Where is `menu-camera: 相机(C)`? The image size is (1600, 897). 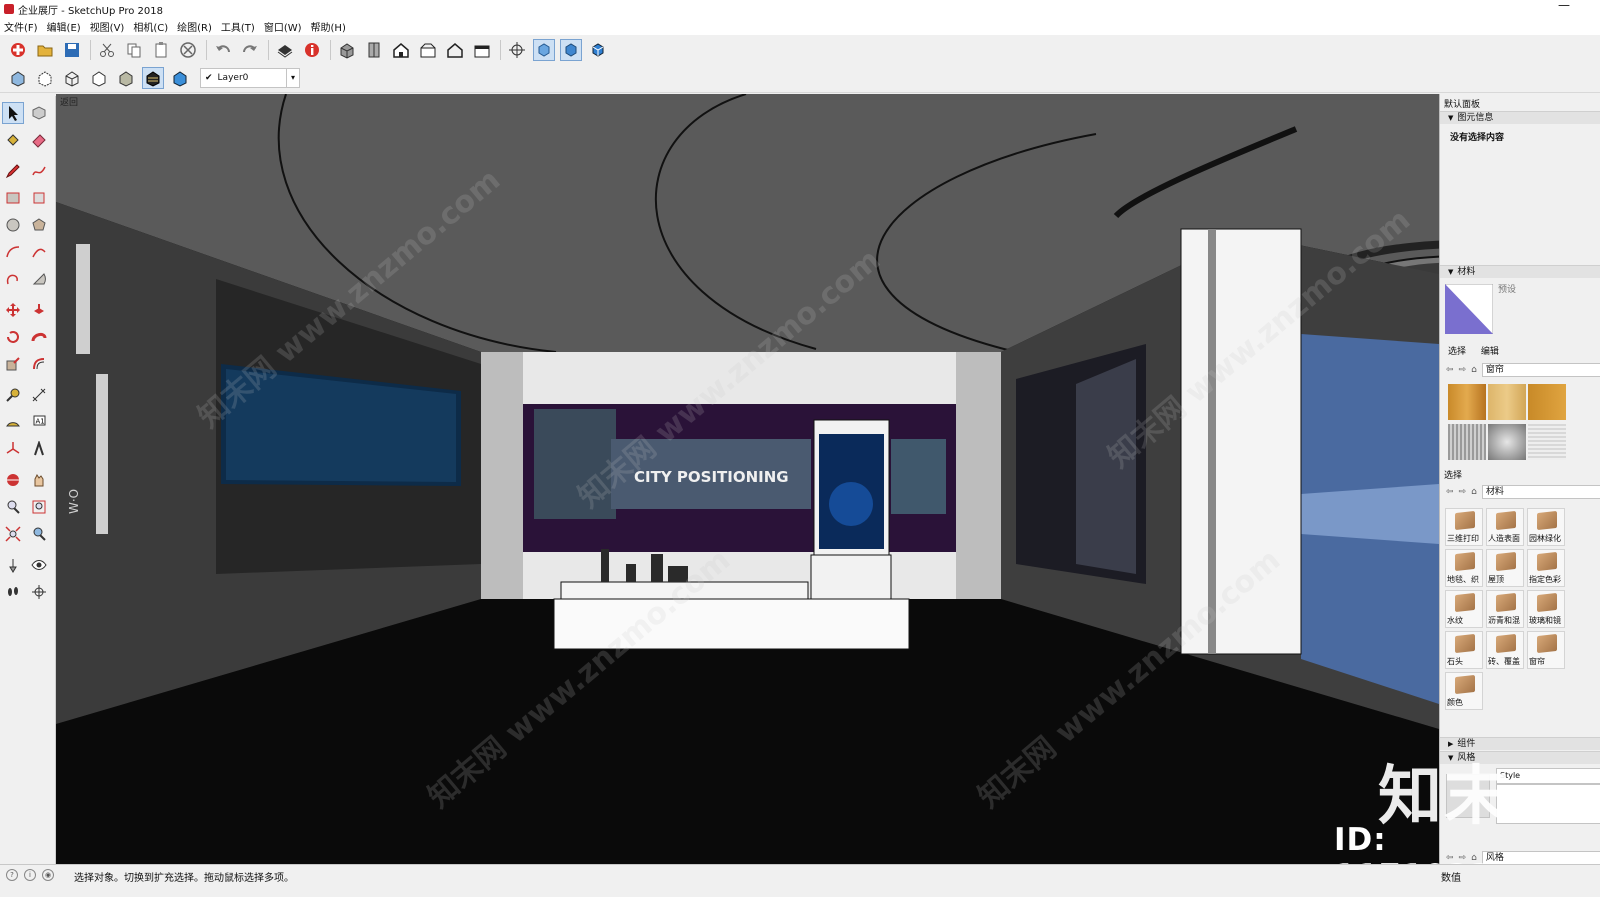 menu-camera: 相机(C) is located at coordinates (150, 26).